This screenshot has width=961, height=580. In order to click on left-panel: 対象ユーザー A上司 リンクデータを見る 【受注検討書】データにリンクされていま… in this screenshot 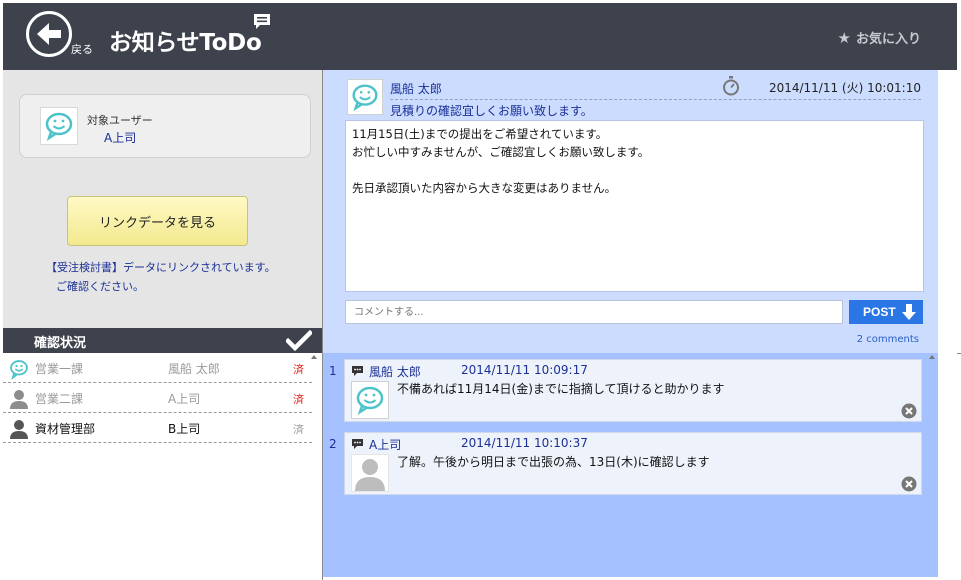, I will do `click(162, 199)`.